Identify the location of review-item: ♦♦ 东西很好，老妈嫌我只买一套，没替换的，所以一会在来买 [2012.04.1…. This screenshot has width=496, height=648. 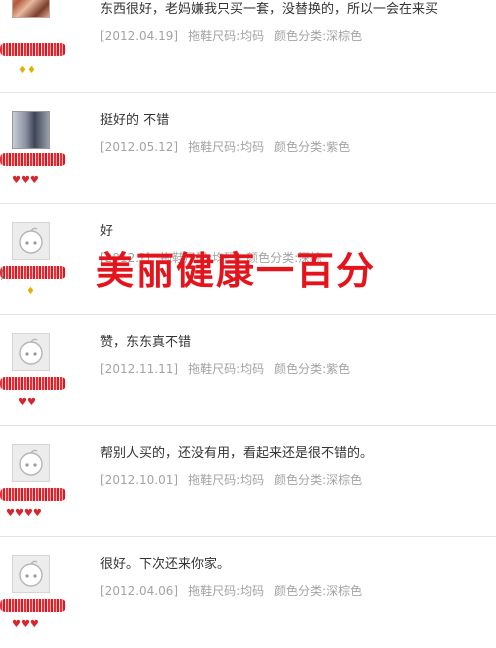
(248, 46).